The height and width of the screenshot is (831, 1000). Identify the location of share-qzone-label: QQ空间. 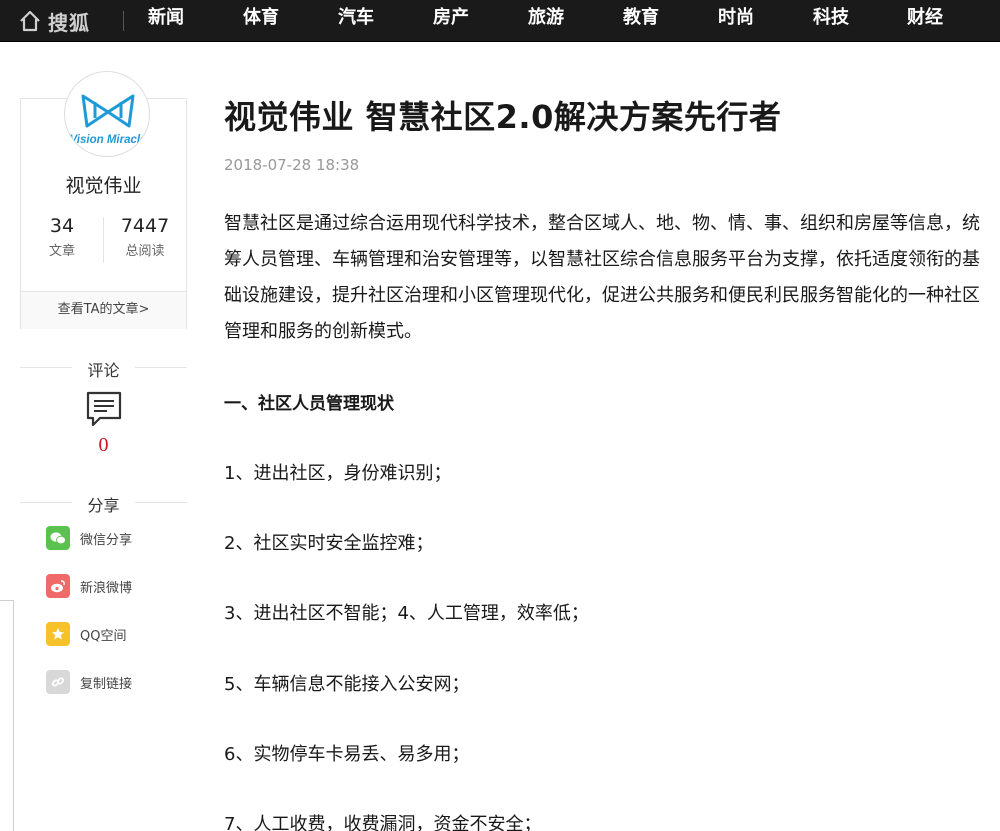
(103, 636).